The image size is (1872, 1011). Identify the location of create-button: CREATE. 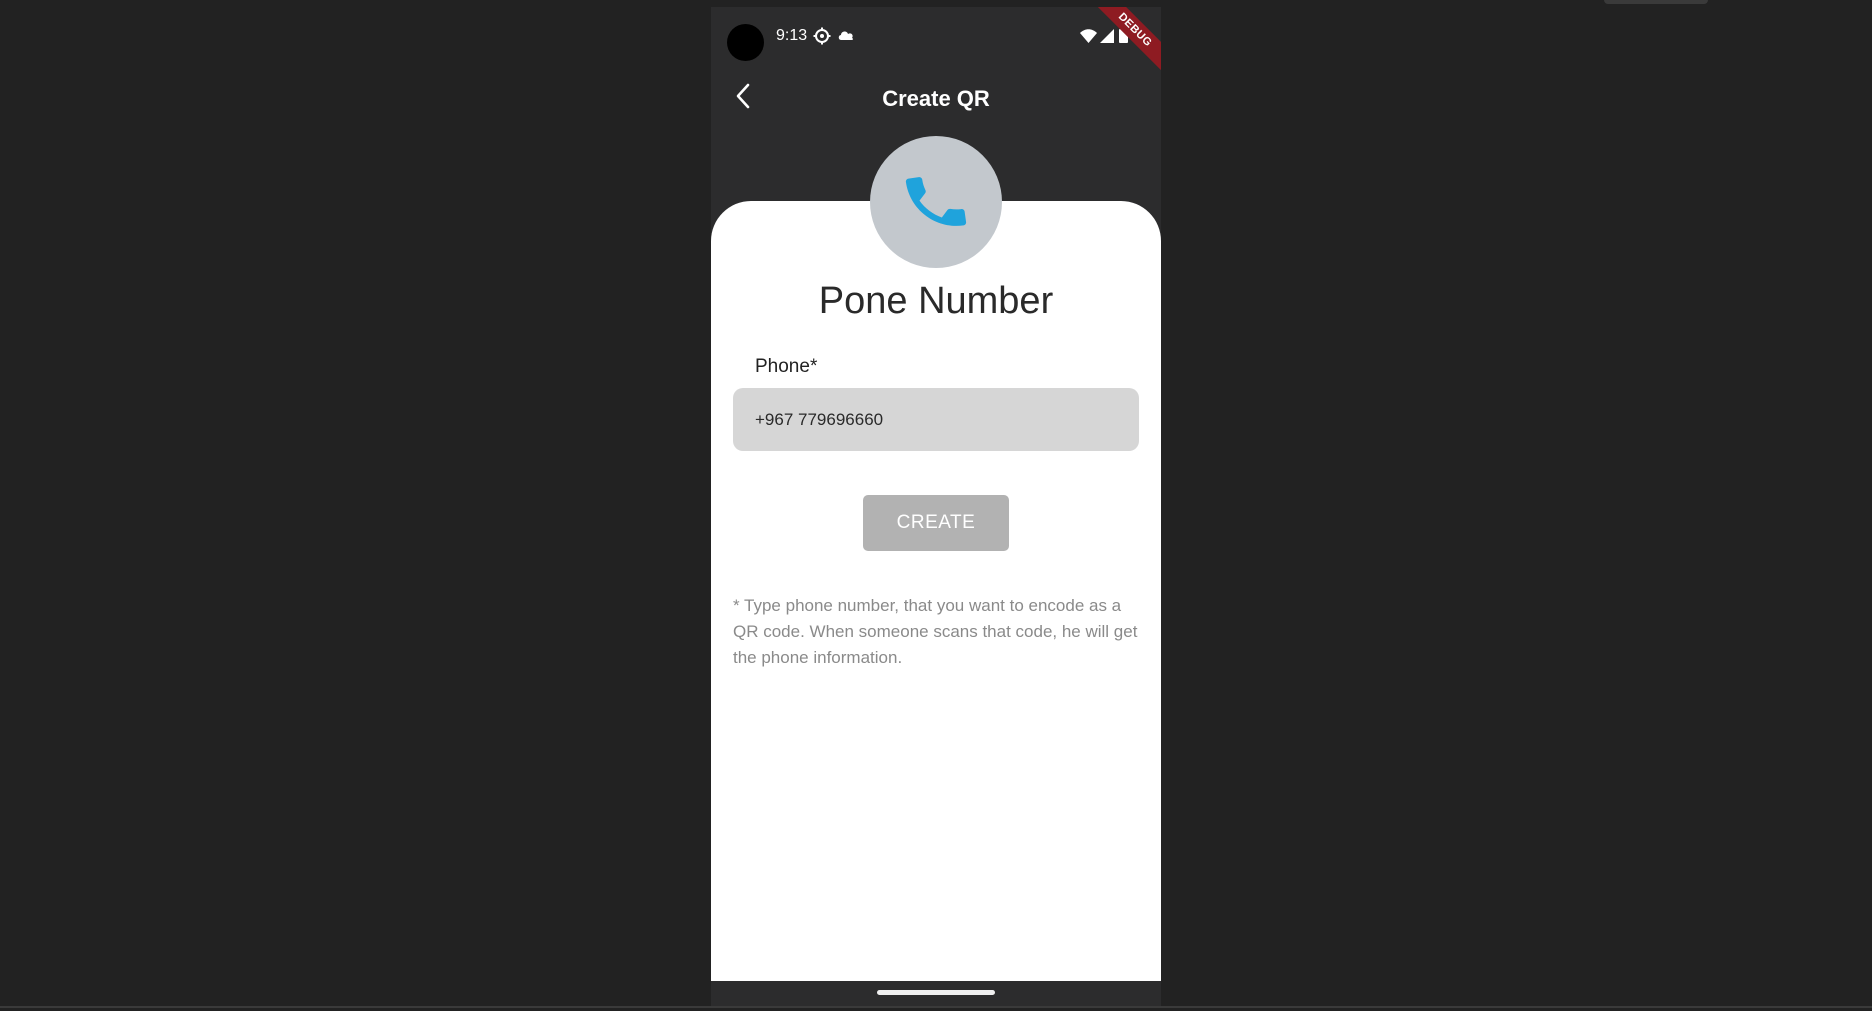
(936, 523).